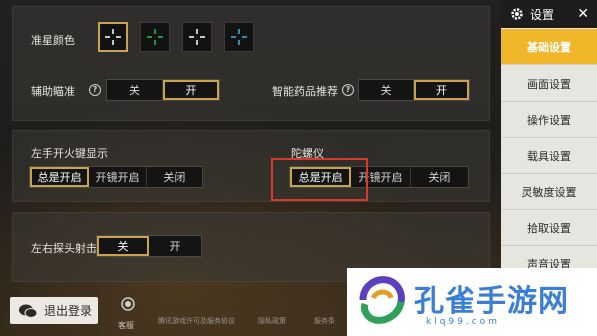 The image size is (597, 336). I want to click on smart-meds-label: 智能药品推荐, so click(305, 91).